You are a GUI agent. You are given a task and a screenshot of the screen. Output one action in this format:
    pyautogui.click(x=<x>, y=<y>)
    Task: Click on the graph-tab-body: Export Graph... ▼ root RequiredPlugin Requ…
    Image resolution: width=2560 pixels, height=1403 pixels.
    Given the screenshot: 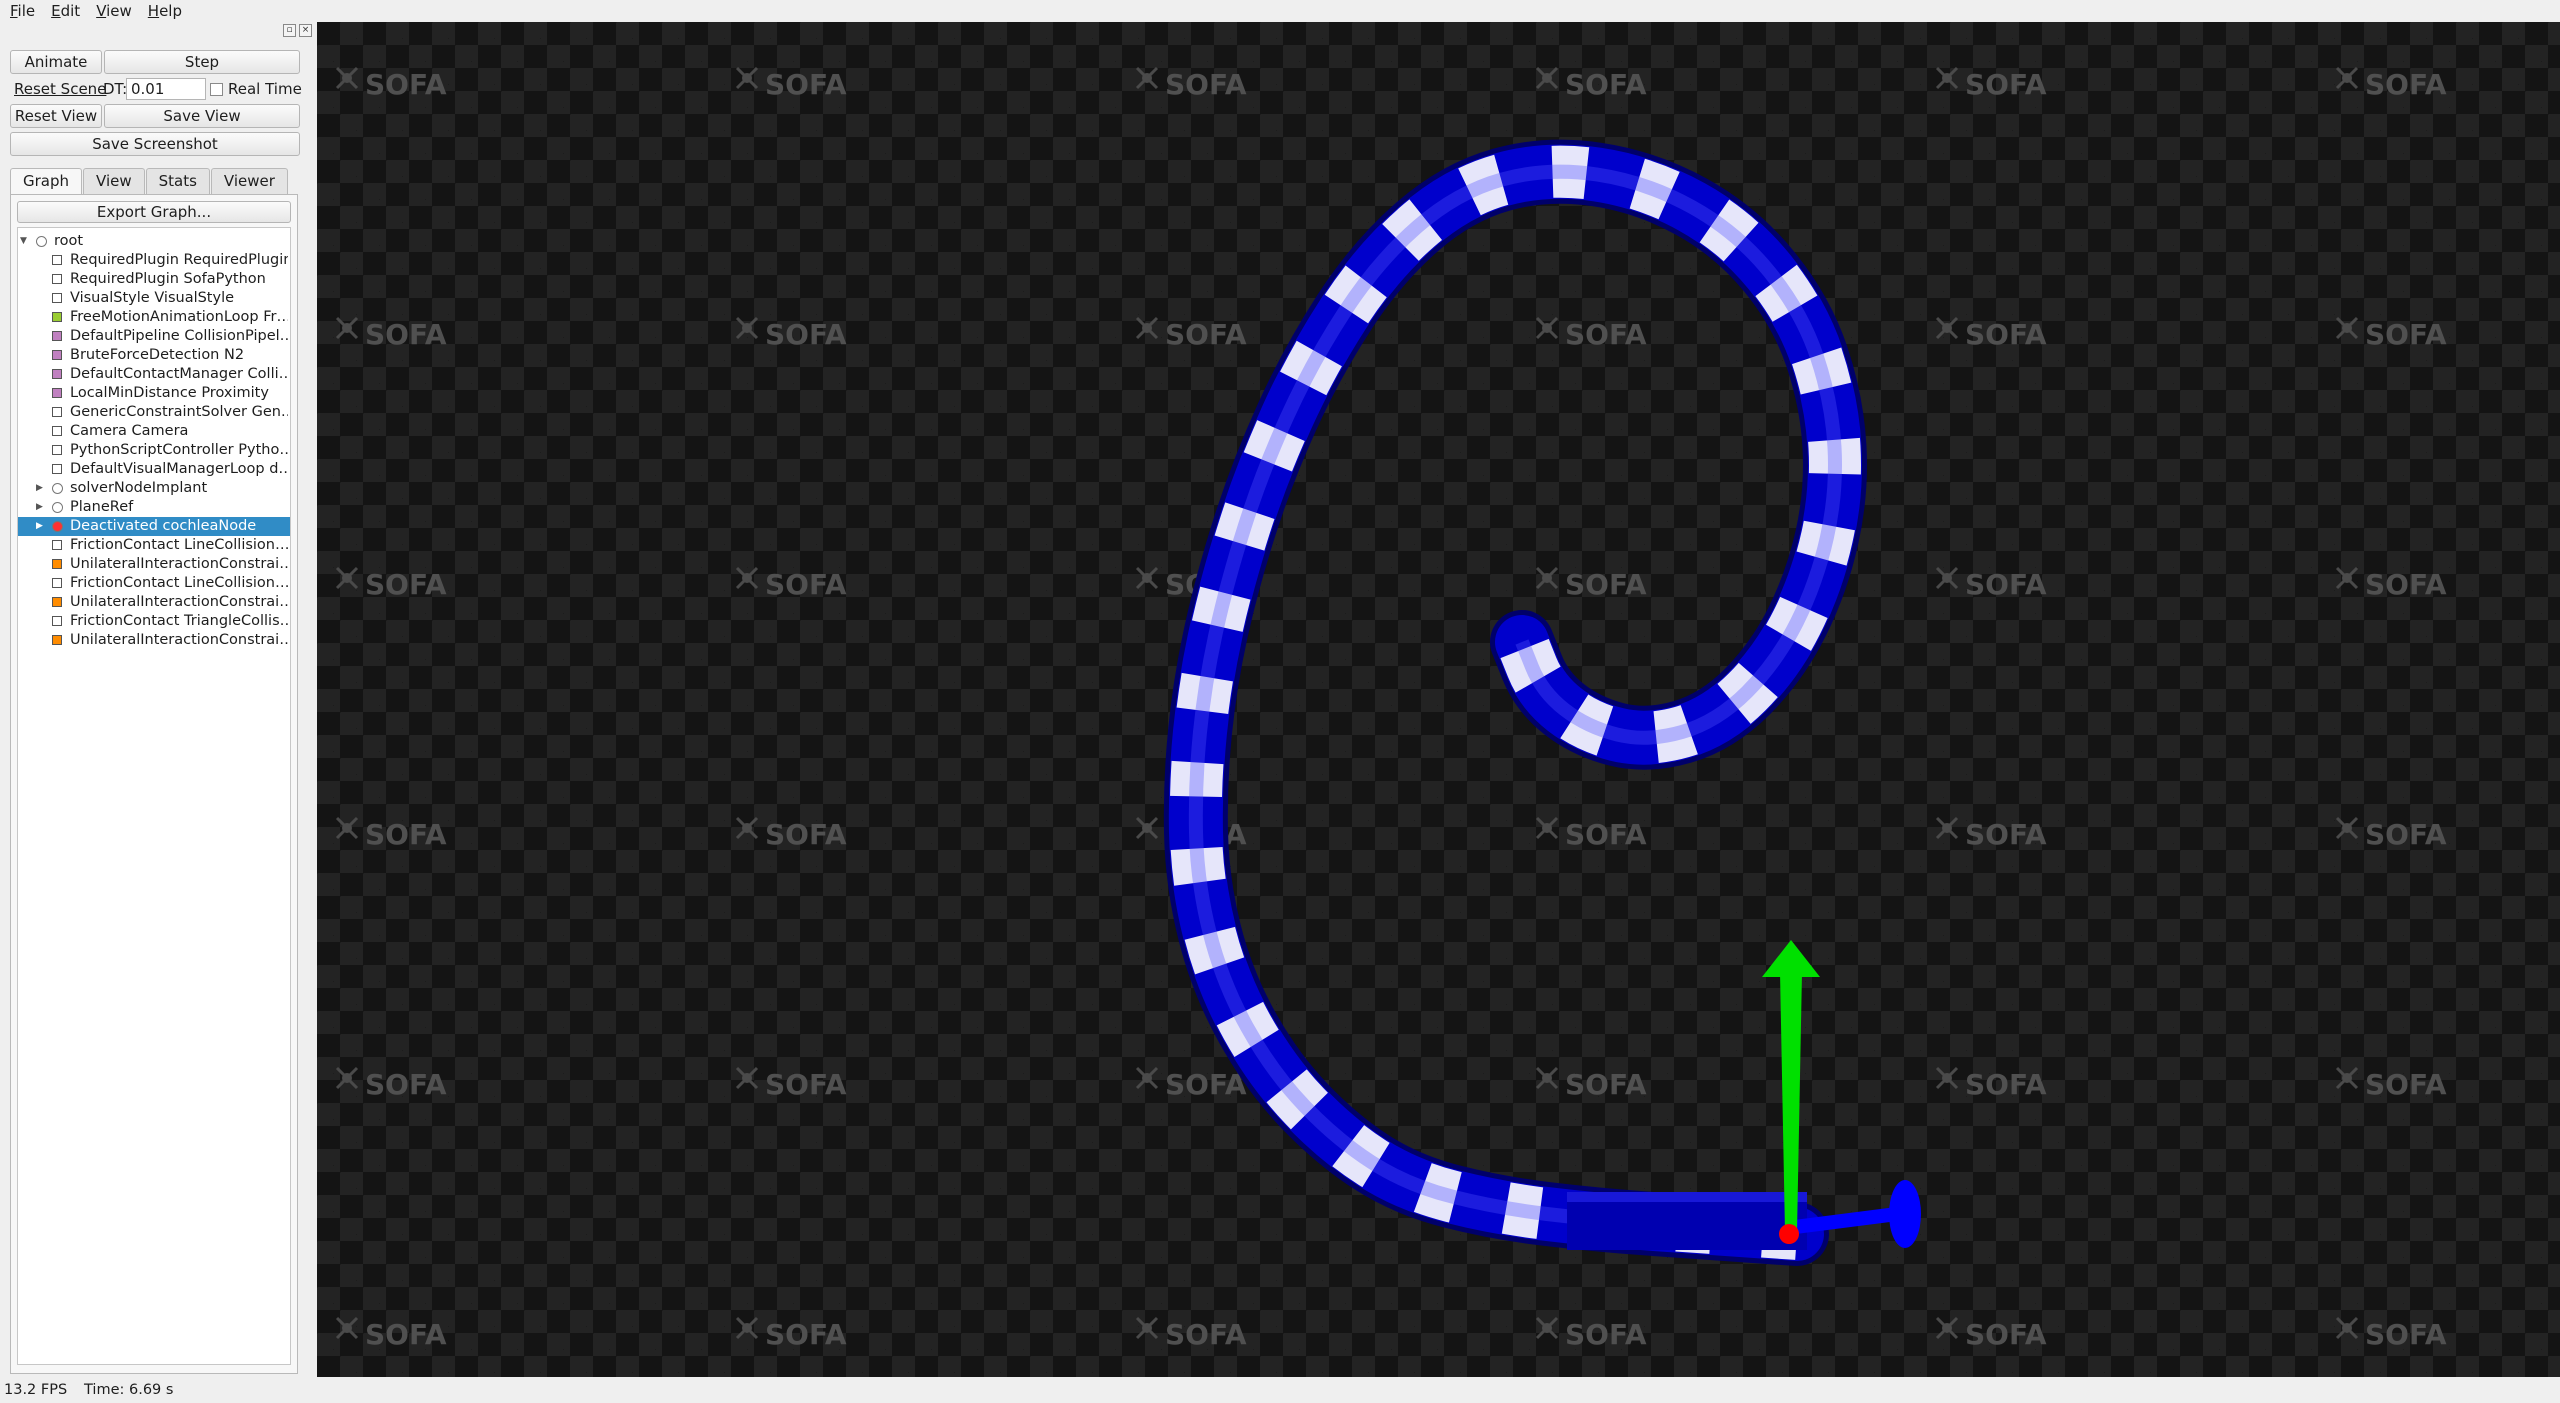 What is the action you would take?
    pyautogui.click(x=154, y=784)
    